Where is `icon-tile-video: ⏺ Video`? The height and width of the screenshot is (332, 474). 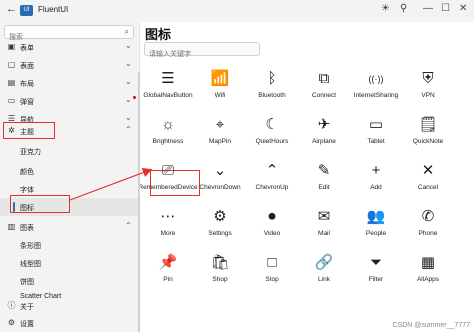
icon-tile-video: ⏺ Video is located at coordinates (272, 225).